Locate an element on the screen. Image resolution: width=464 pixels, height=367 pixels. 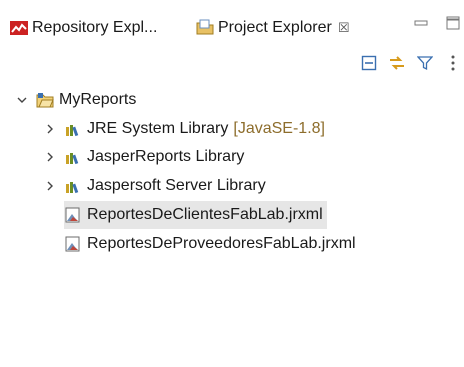
link-with-editor-icon is located at coordinates (397, 63).